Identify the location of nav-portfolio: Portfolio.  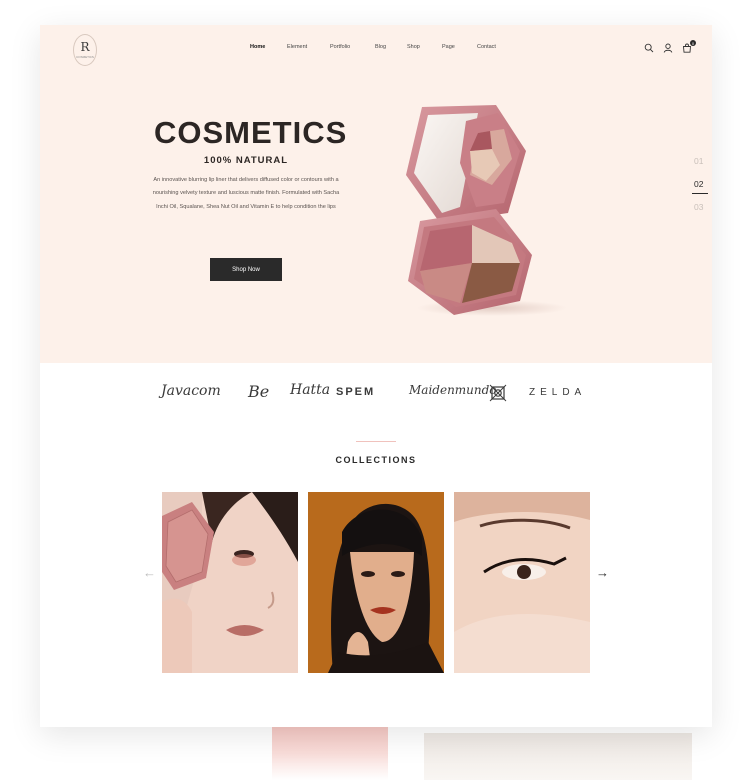
(340, 47).